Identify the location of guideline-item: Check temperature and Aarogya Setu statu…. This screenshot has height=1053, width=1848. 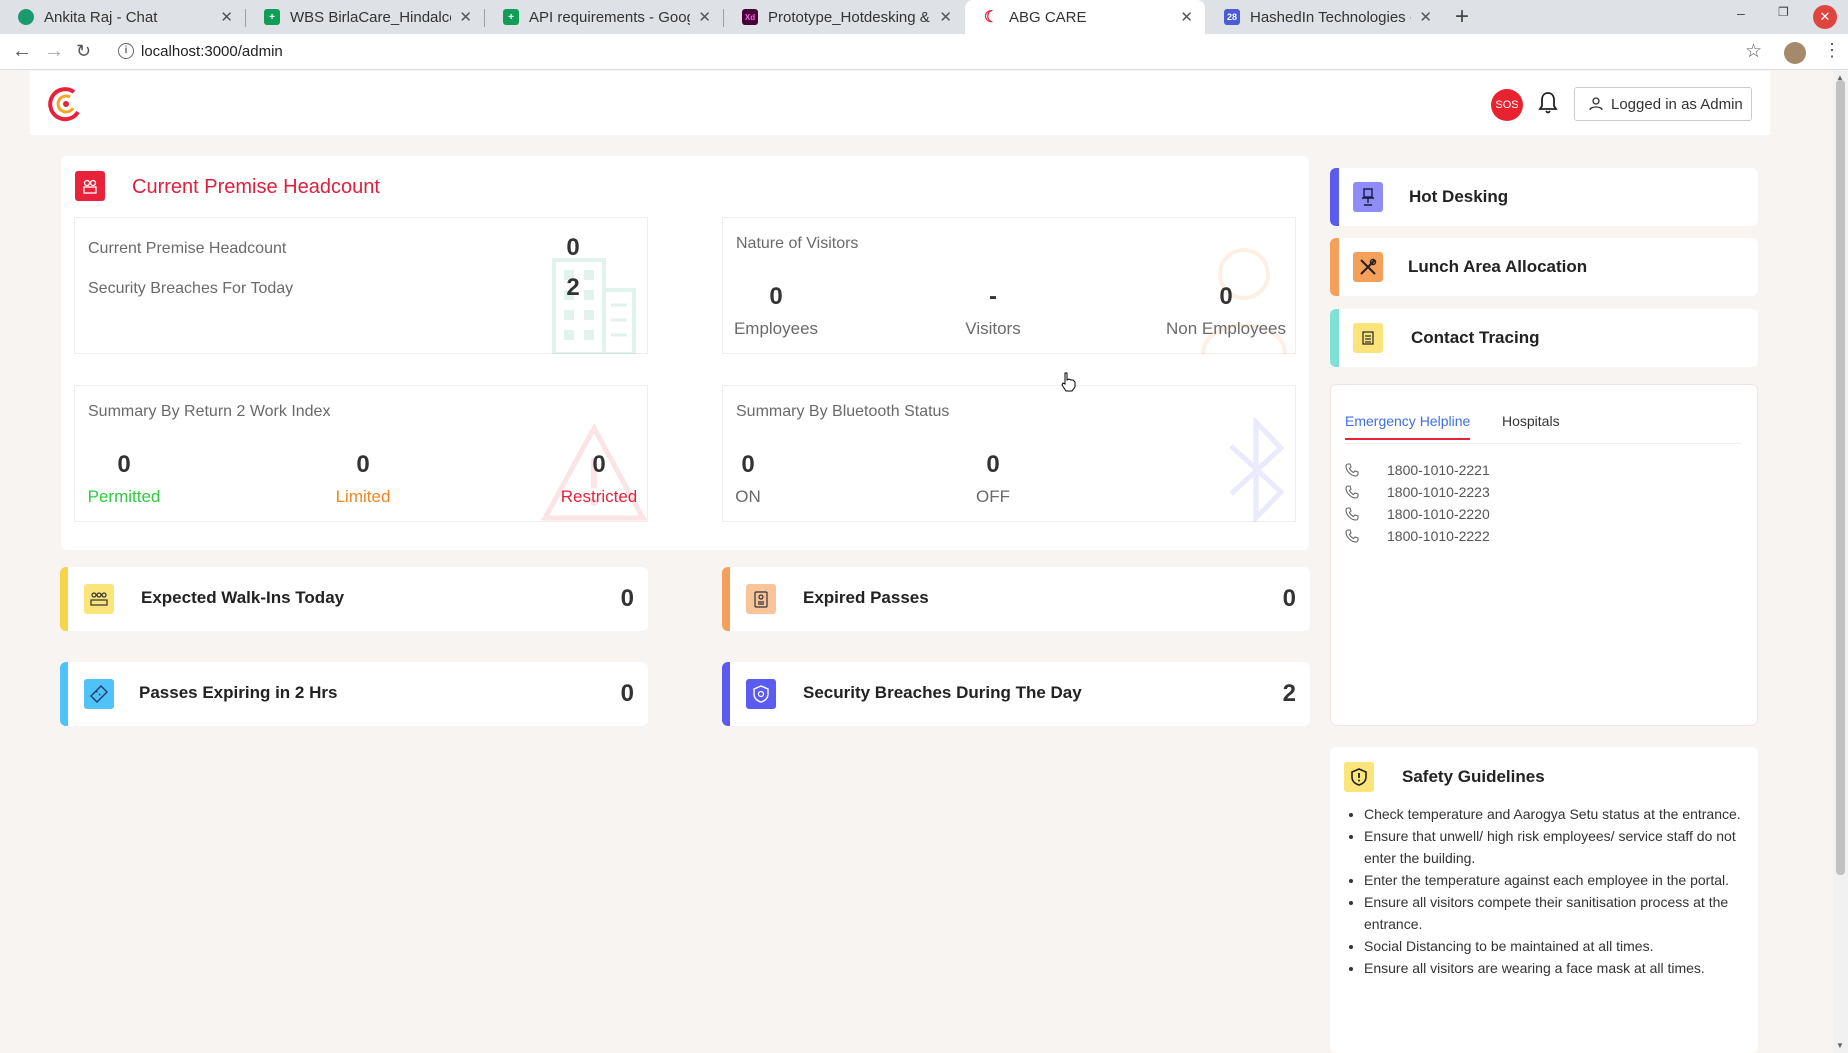
(1554, 814).